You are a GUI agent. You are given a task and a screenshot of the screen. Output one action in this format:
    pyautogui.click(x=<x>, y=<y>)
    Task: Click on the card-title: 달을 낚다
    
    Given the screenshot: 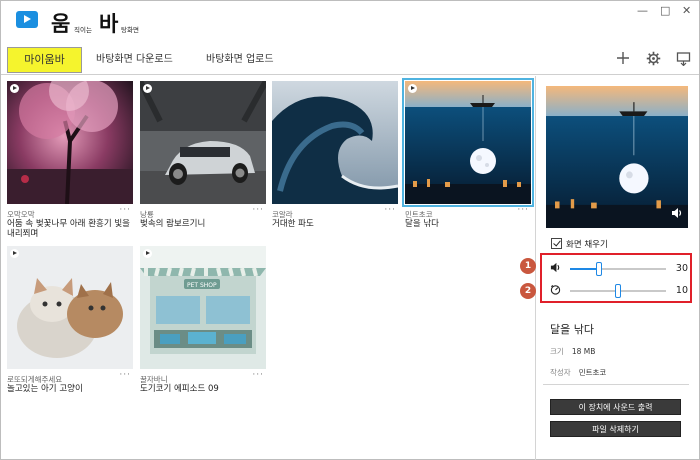 What is the action you would take?
    pyautogui.click(x=422, y=224)
    